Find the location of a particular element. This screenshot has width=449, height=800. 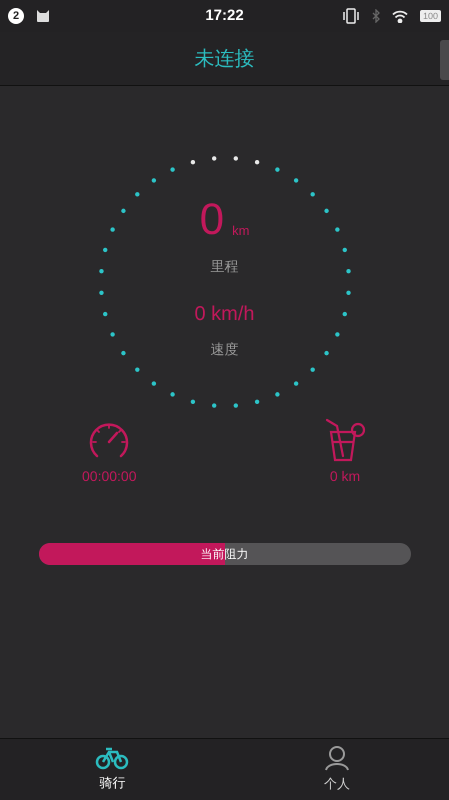

distance-unit: km is located at coordinates (241, 231).